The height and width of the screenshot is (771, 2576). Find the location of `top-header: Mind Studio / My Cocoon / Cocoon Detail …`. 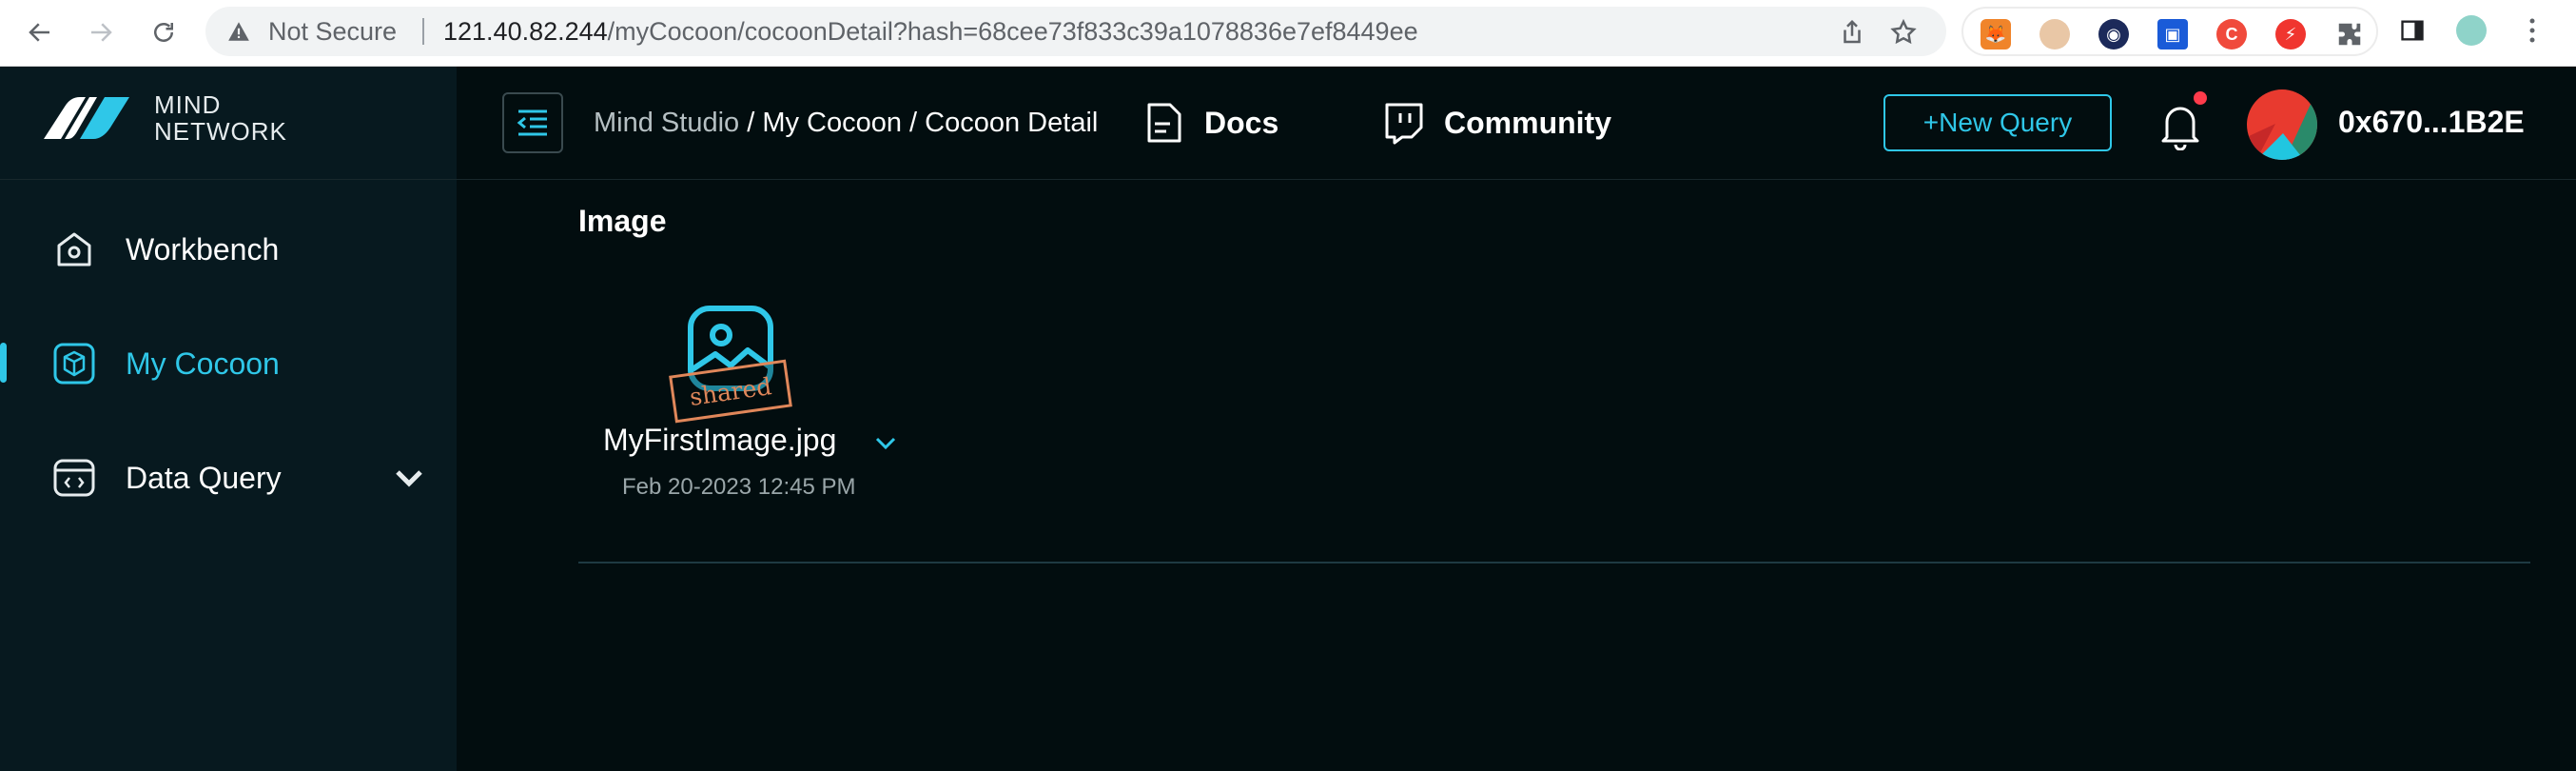

top-header: Mind Studio / My Cocoon / Cocoon Detail … is located at coordinates (1516, 123).